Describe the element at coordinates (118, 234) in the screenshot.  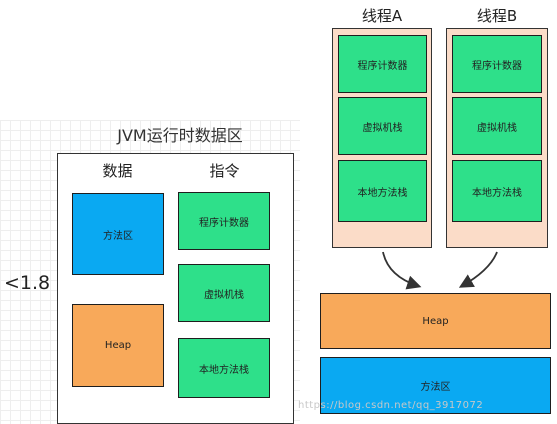
I see `method-area-box: 方法区` at that location.